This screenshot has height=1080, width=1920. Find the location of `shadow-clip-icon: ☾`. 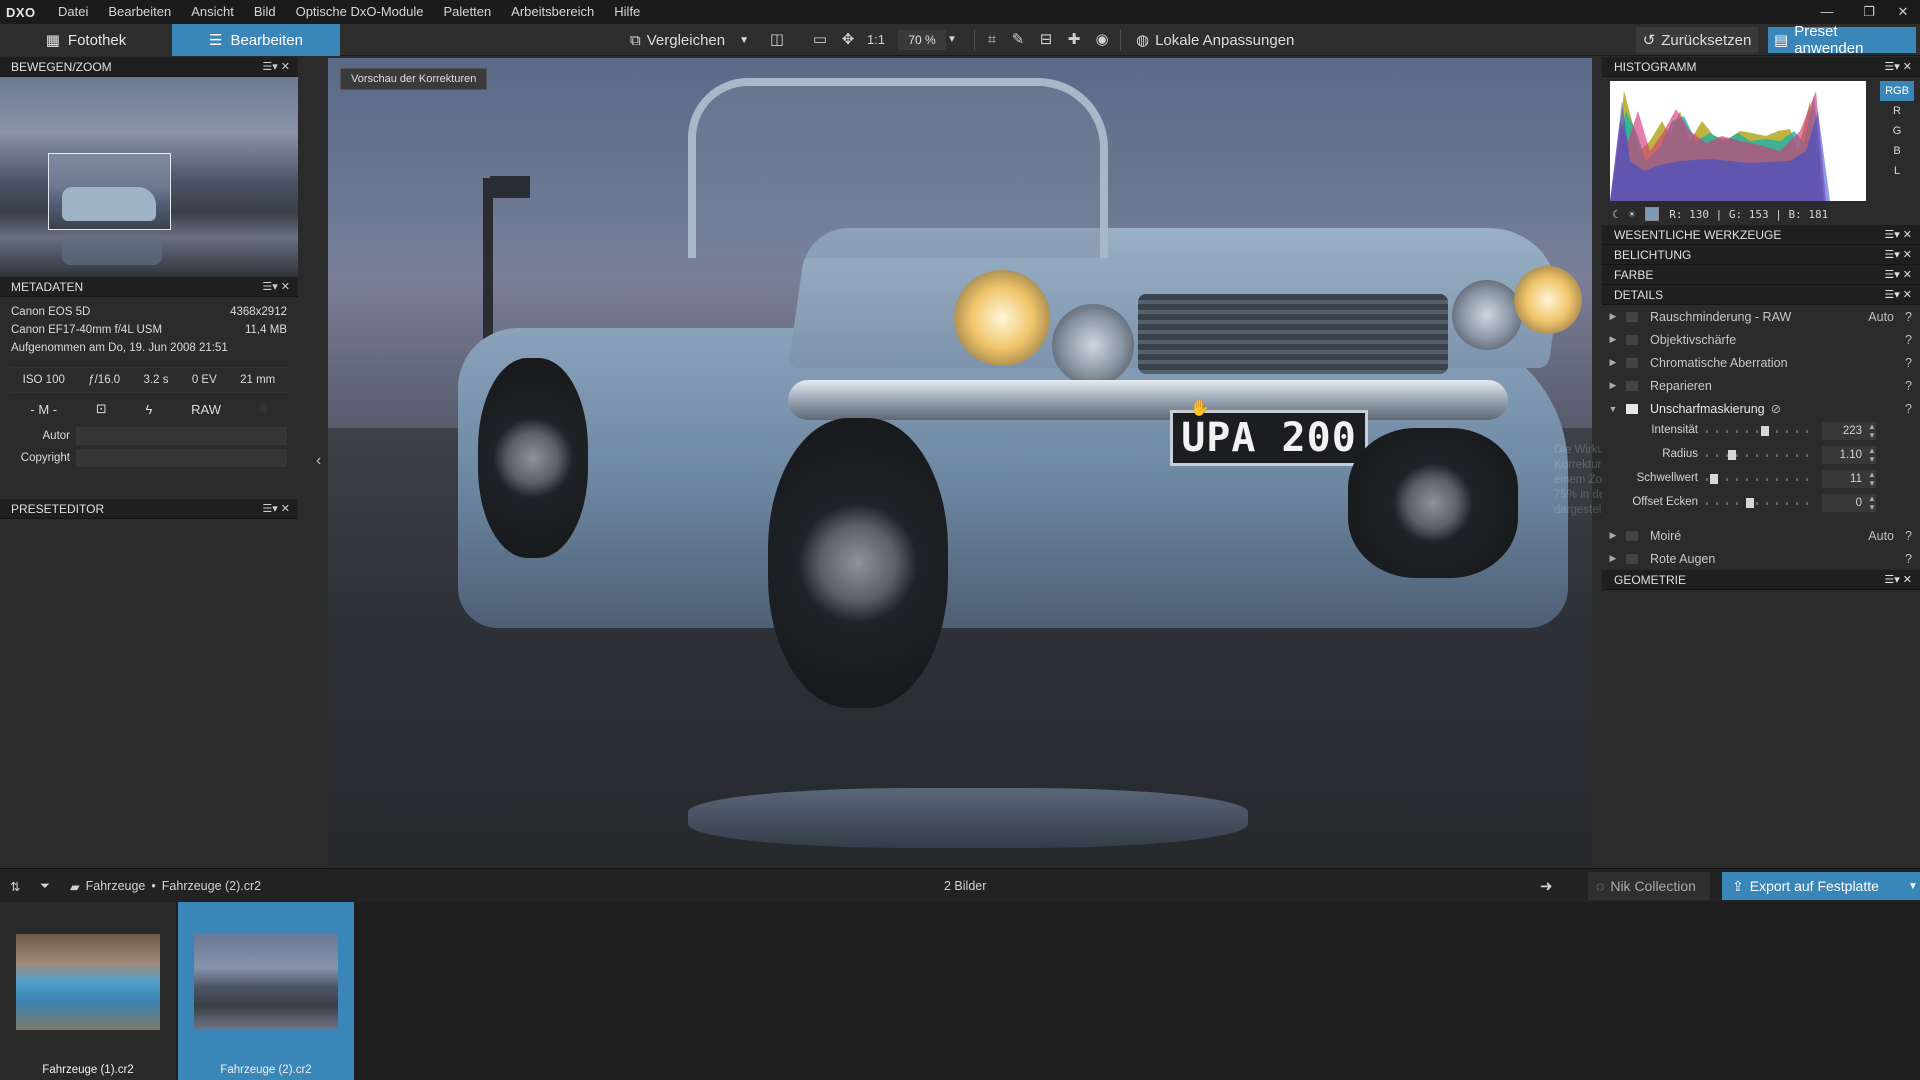

shadow-clip-icon: ☾ is located at coordinates (1615, 214).